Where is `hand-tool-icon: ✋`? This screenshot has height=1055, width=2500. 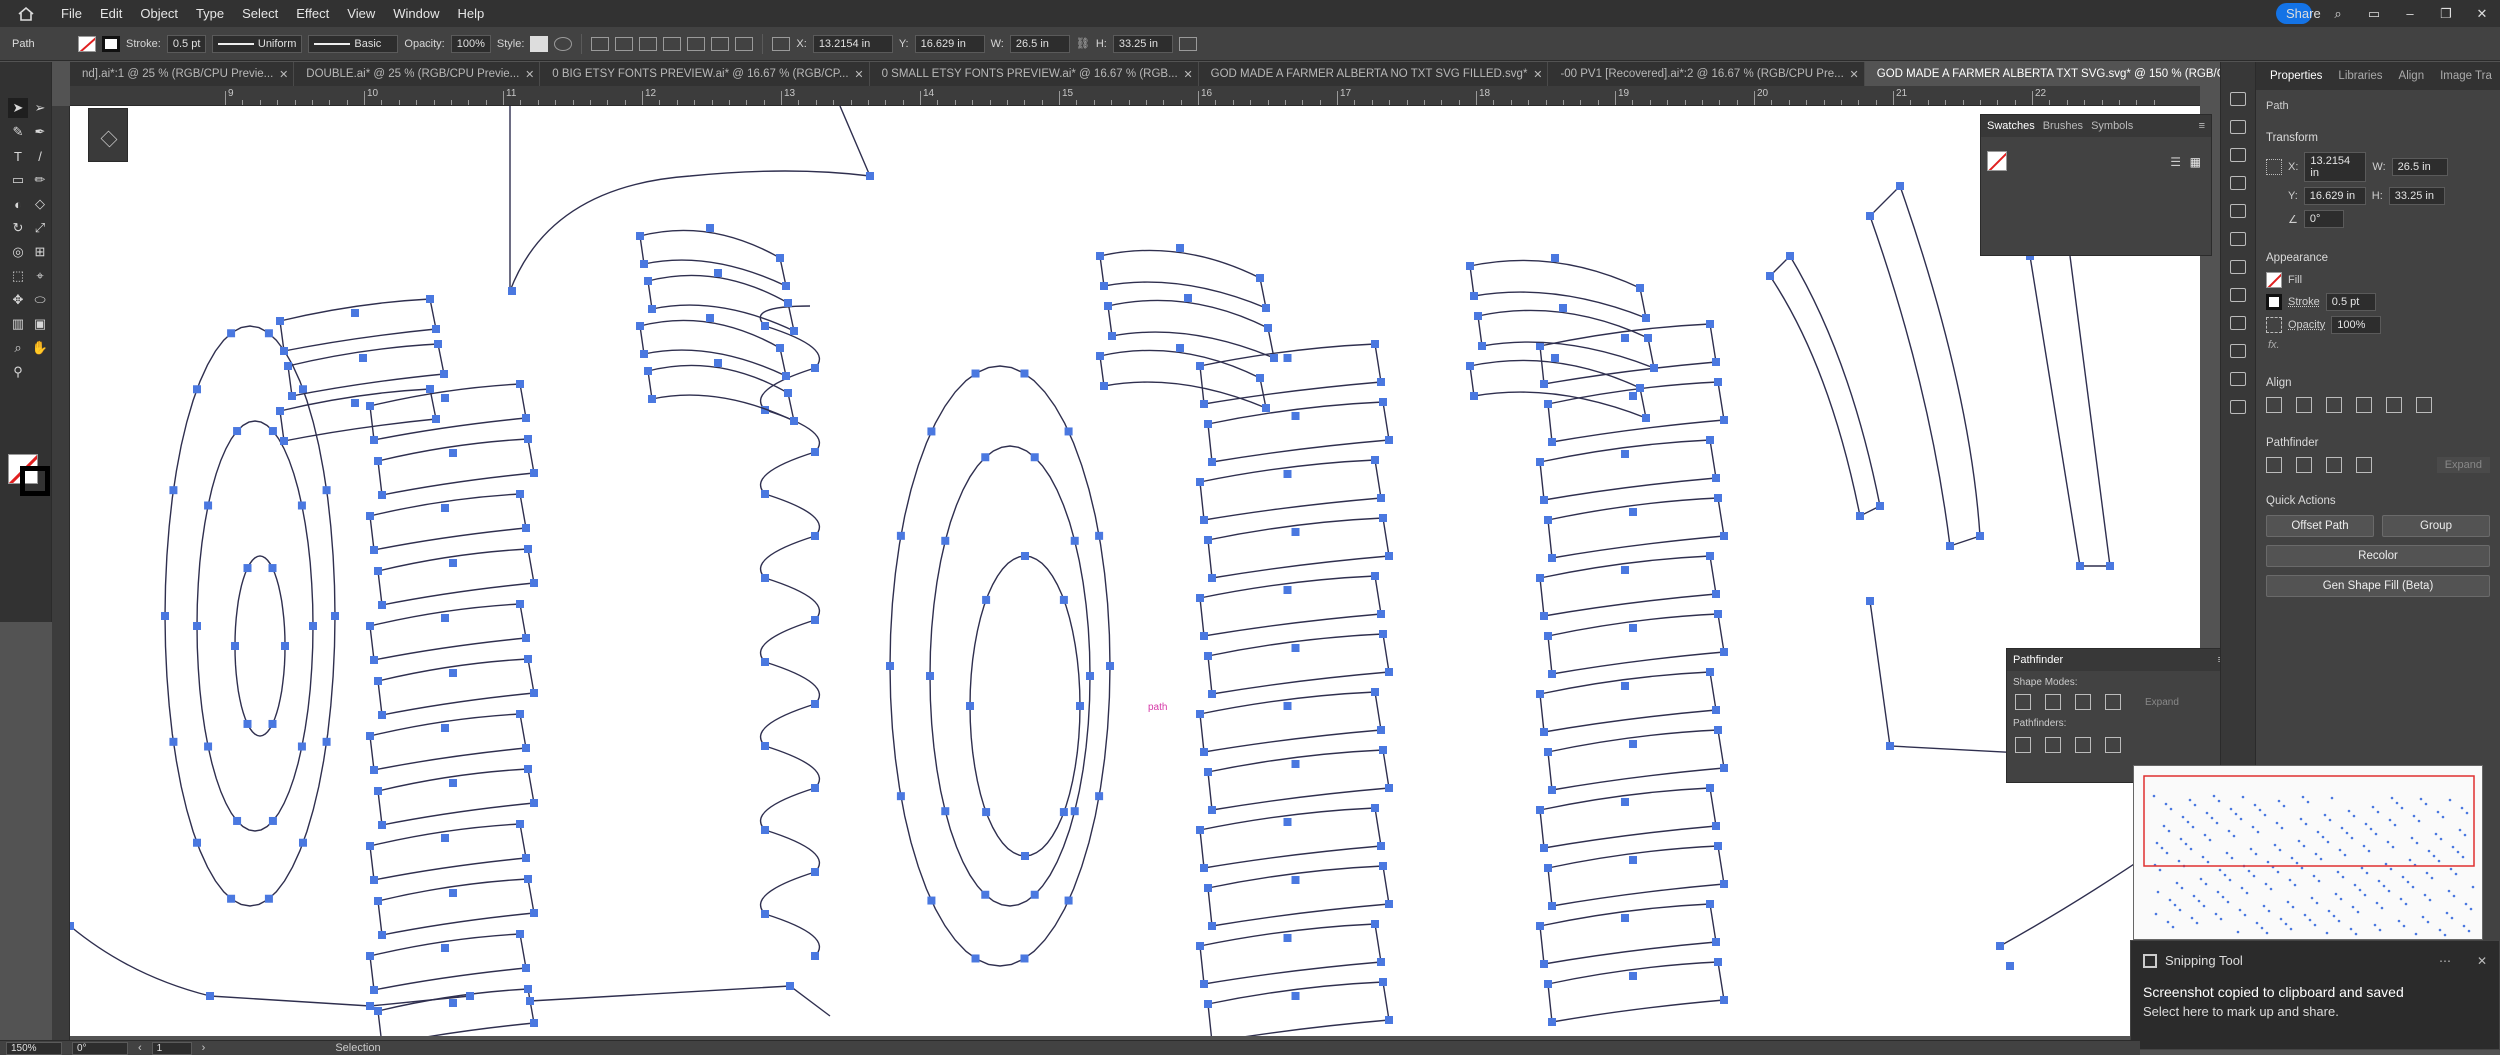
hand-tool-icon: ✋ is located at coordinates (40, 348).